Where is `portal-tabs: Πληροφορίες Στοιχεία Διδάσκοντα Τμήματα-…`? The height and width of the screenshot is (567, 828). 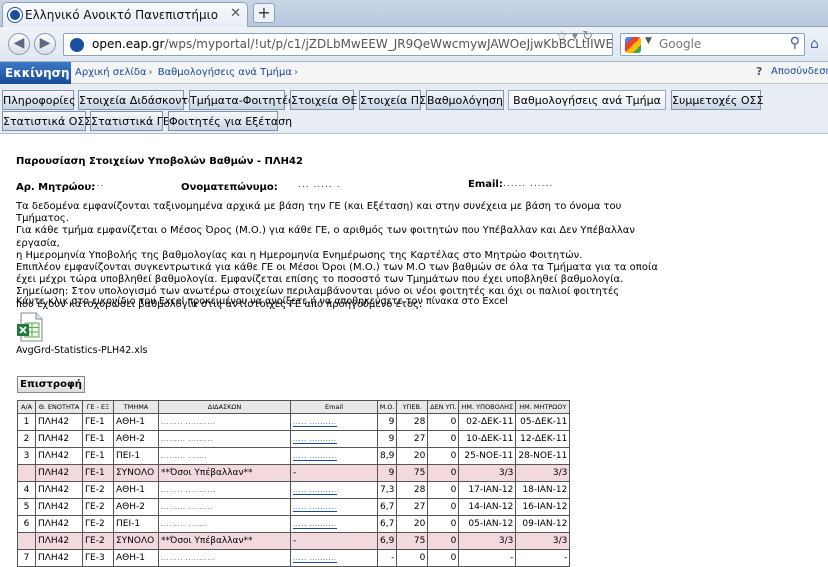 portal-tabs: Πληροφορίες Στοιχεία Διδάσκοντα Τμήματα-… is located at coordinates (414, 109).